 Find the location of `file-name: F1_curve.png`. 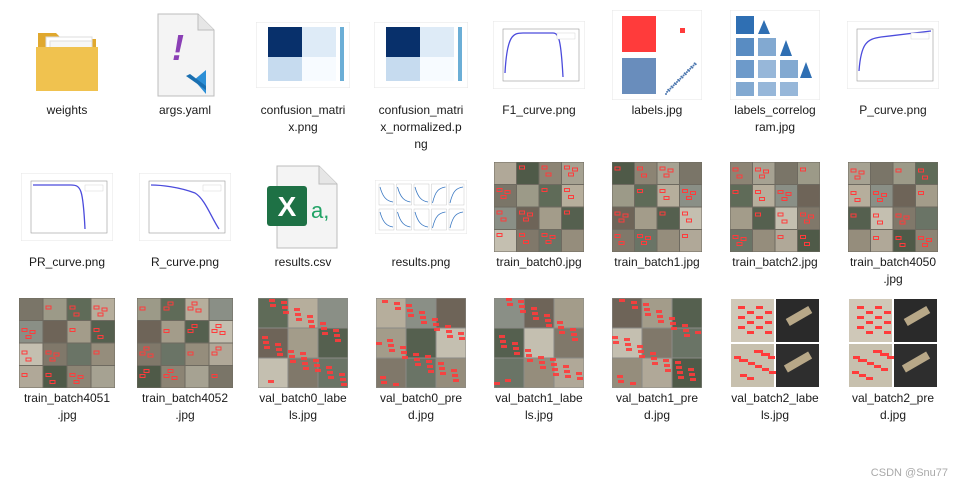

file-name: F1_curve.png is located at coordinates (539, 110).